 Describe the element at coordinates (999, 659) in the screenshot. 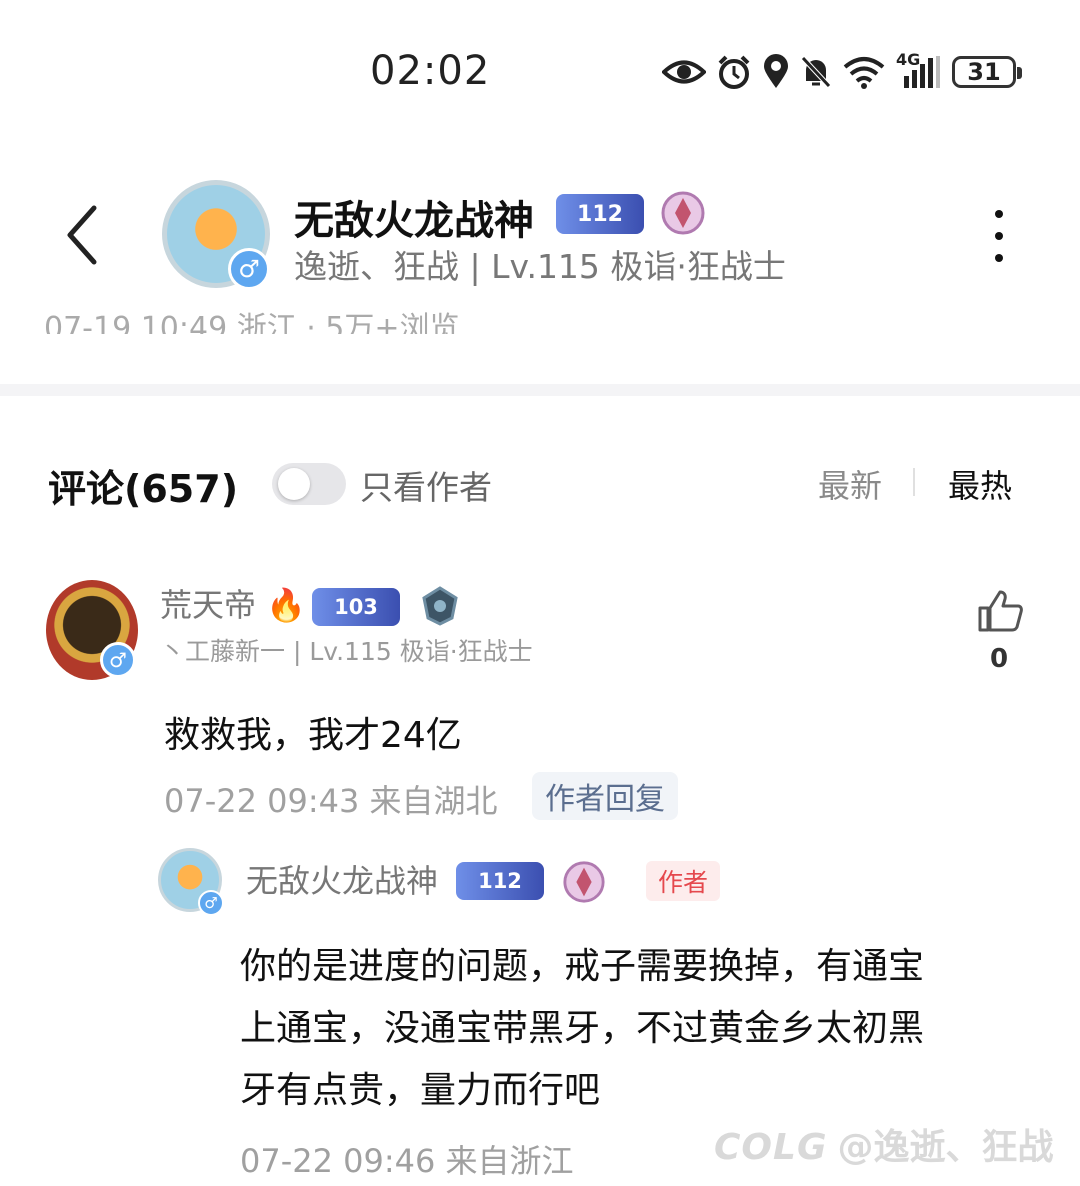

I see `like-count: 0` at that location.